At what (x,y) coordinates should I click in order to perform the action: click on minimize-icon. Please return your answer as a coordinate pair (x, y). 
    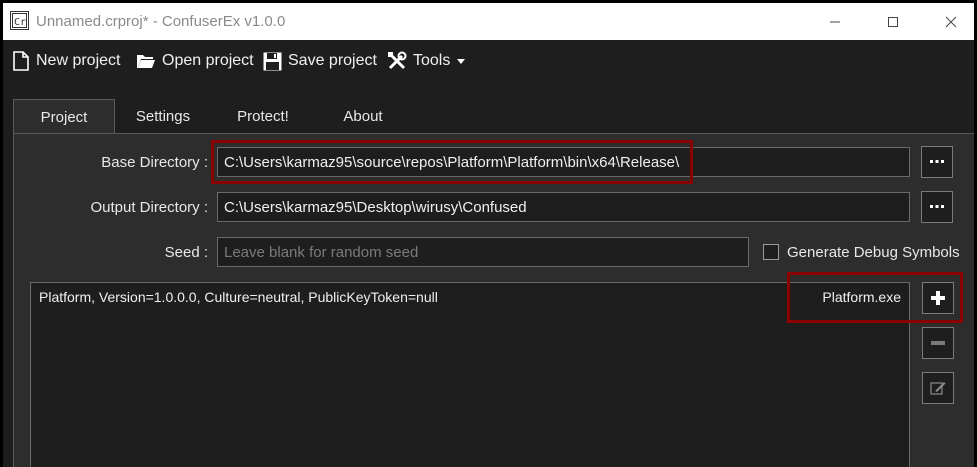
    Looking at the image, I should click on (835, 21).